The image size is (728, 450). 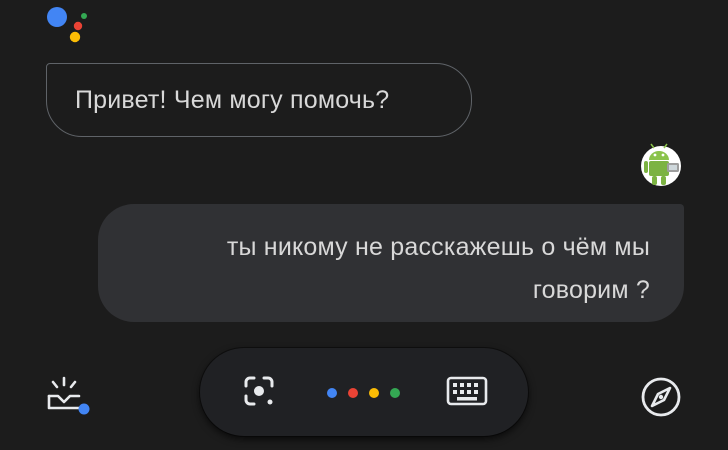 What do you see at coordinates (232, 99) in the screenshot?
I see `assistant-message-text: Привет! Чем могу помочь?` at bounding box center [232, 99].